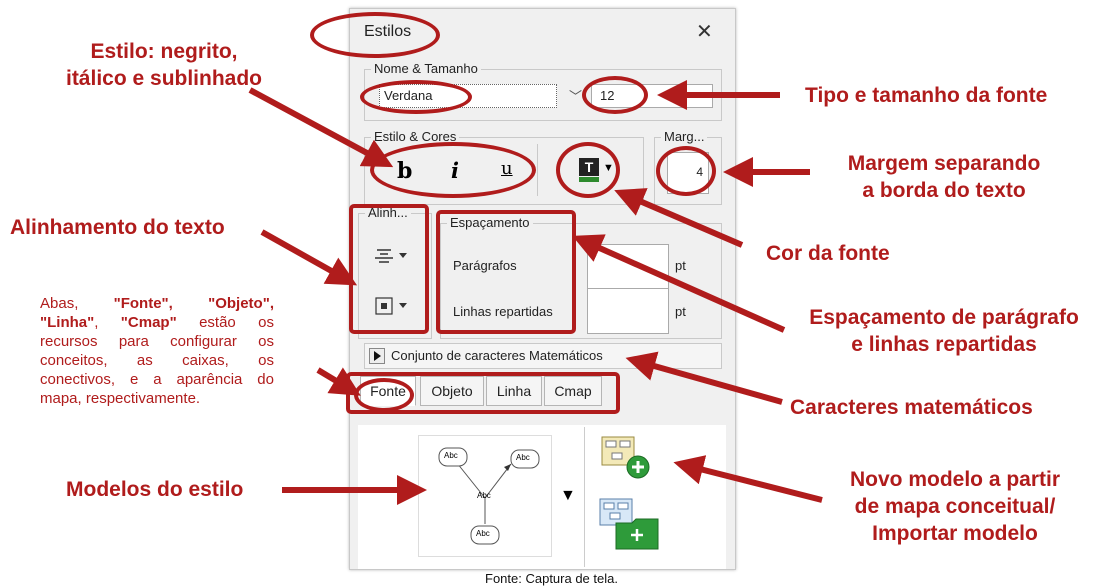 This screenshot has width=1103, height=588. What do you see at coordinates (338, 381) in the screenshot?
I see `arrow-tabs` at bounding box center [338, 381].